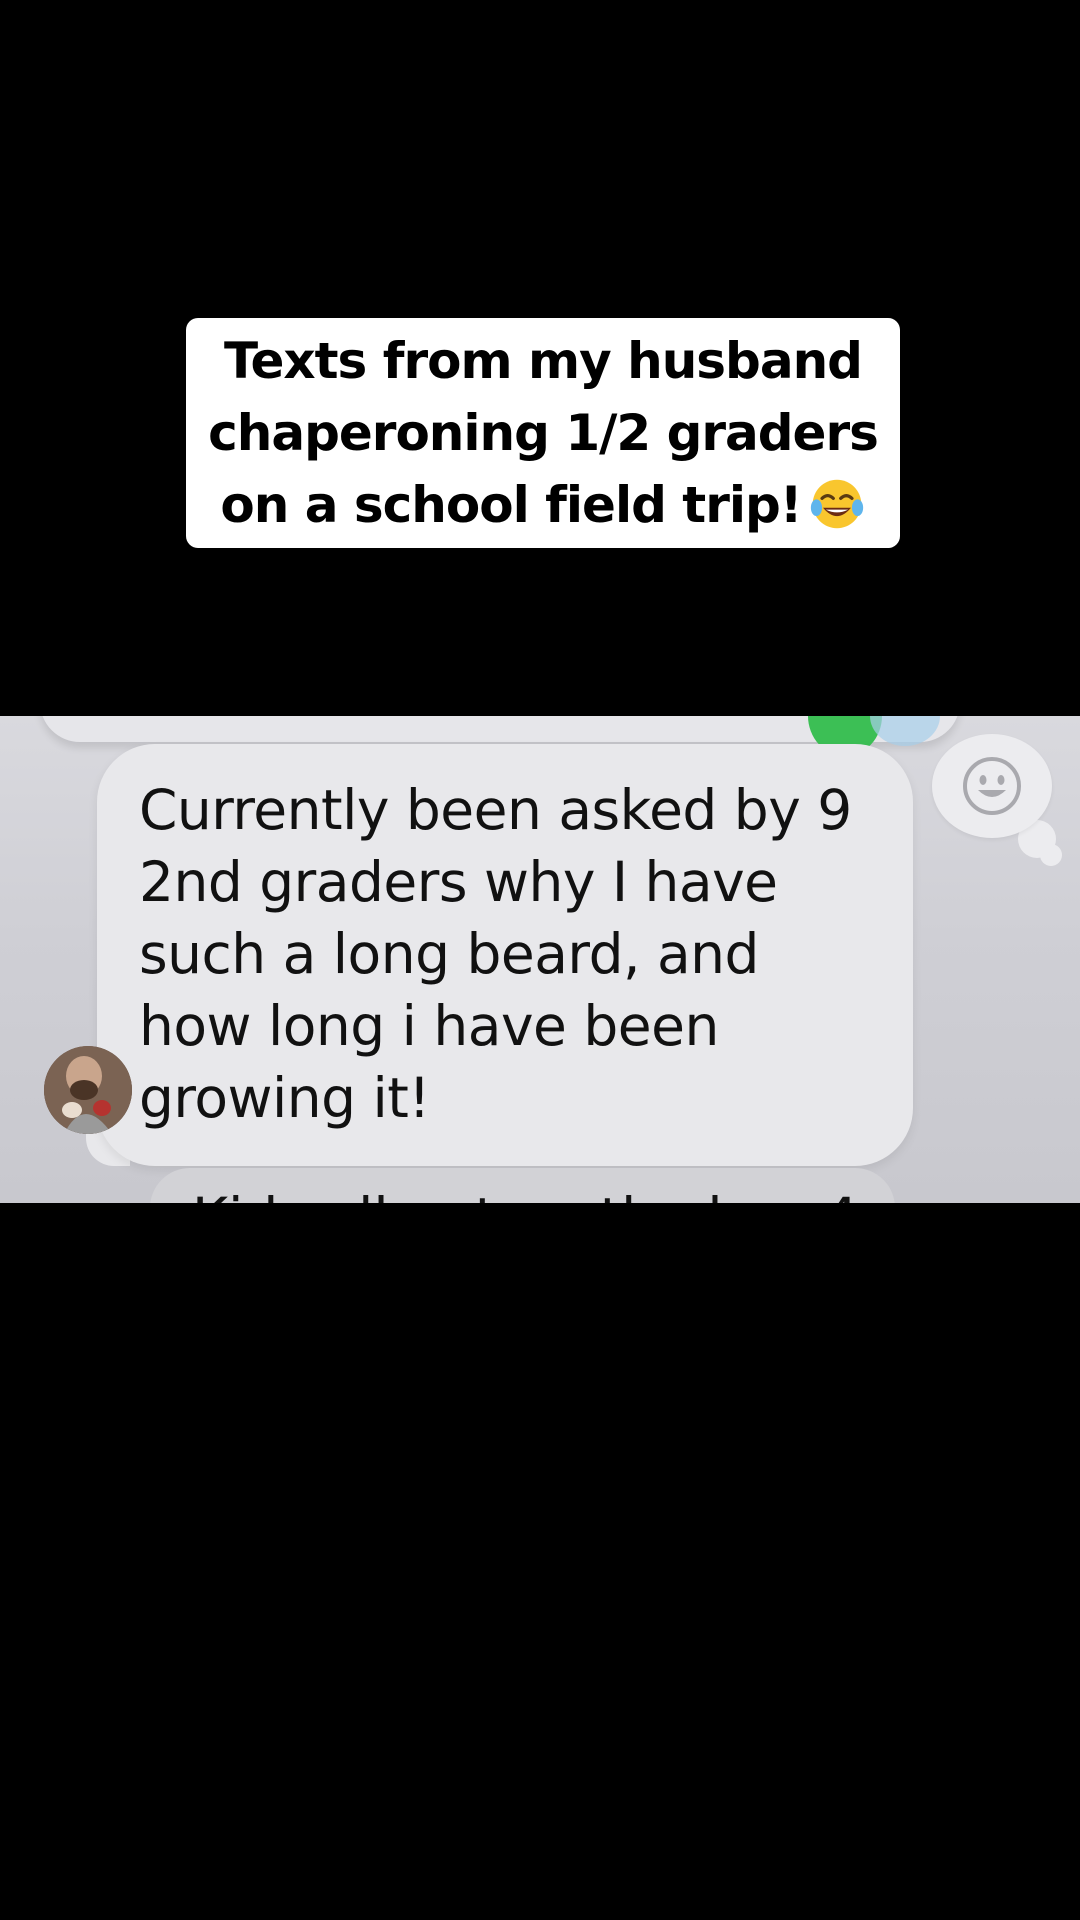 The image size is (1080, 1920). I want to click on contact-avatar, so click(88, 1090).